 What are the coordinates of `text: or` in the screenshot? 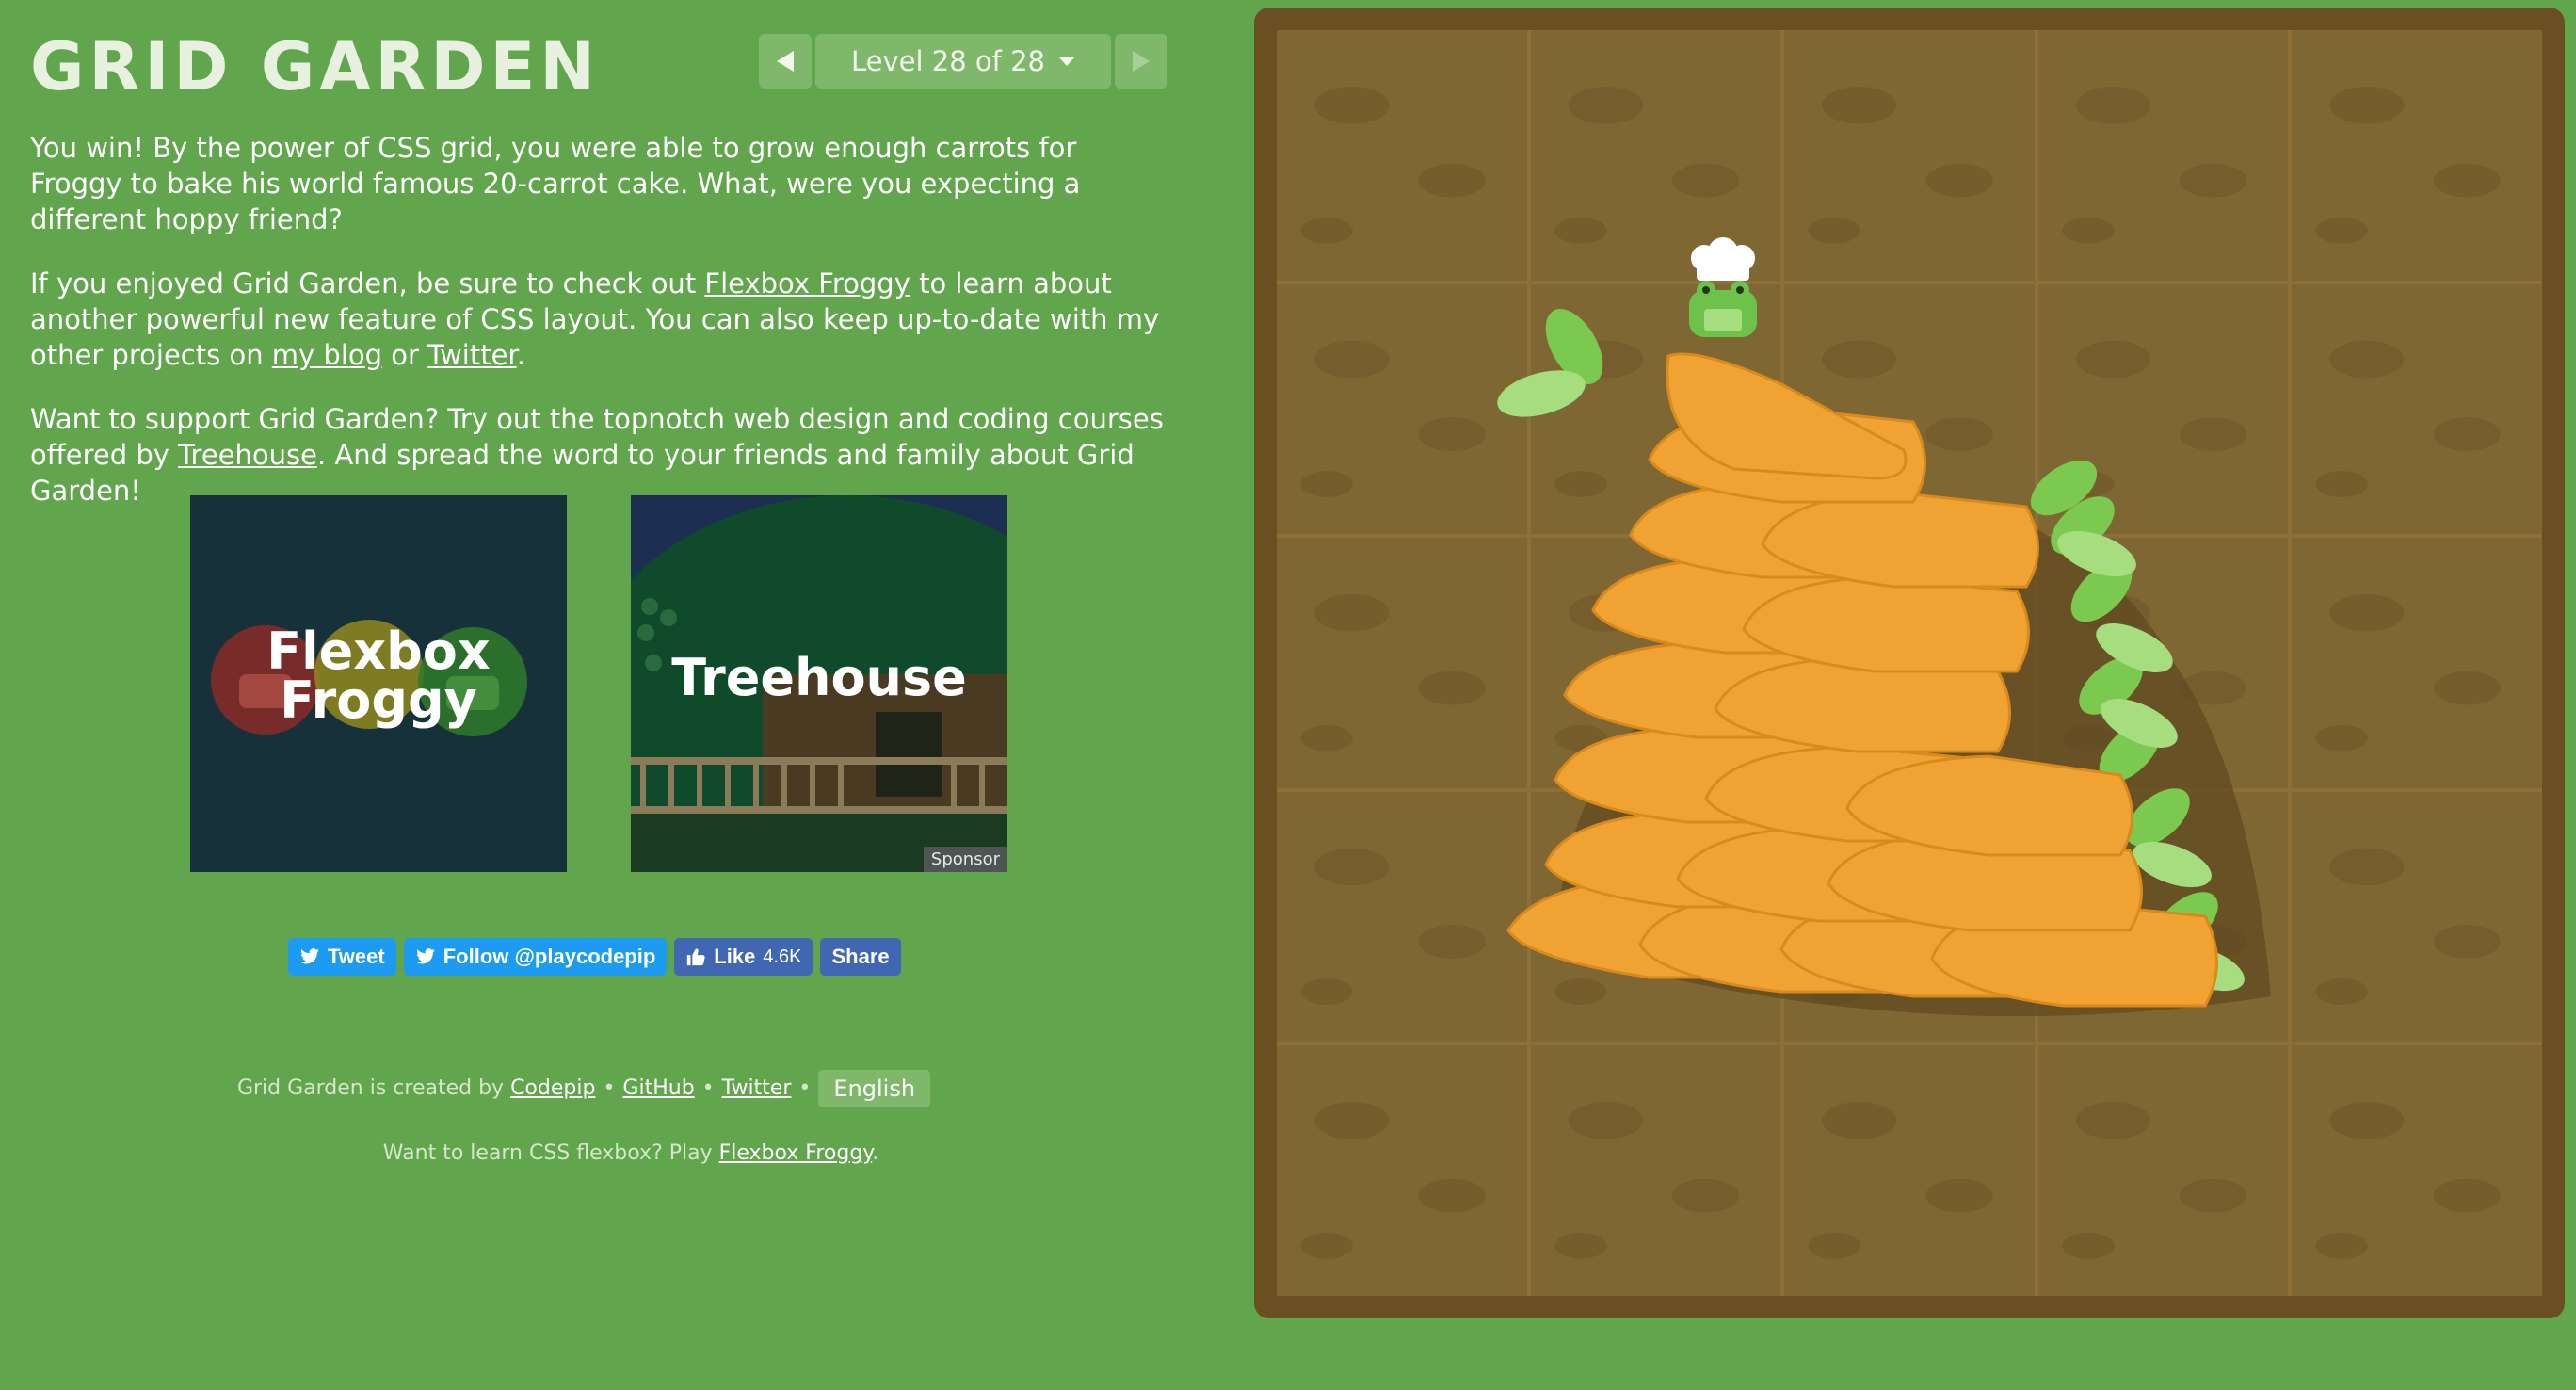 It's located at (405, 355).